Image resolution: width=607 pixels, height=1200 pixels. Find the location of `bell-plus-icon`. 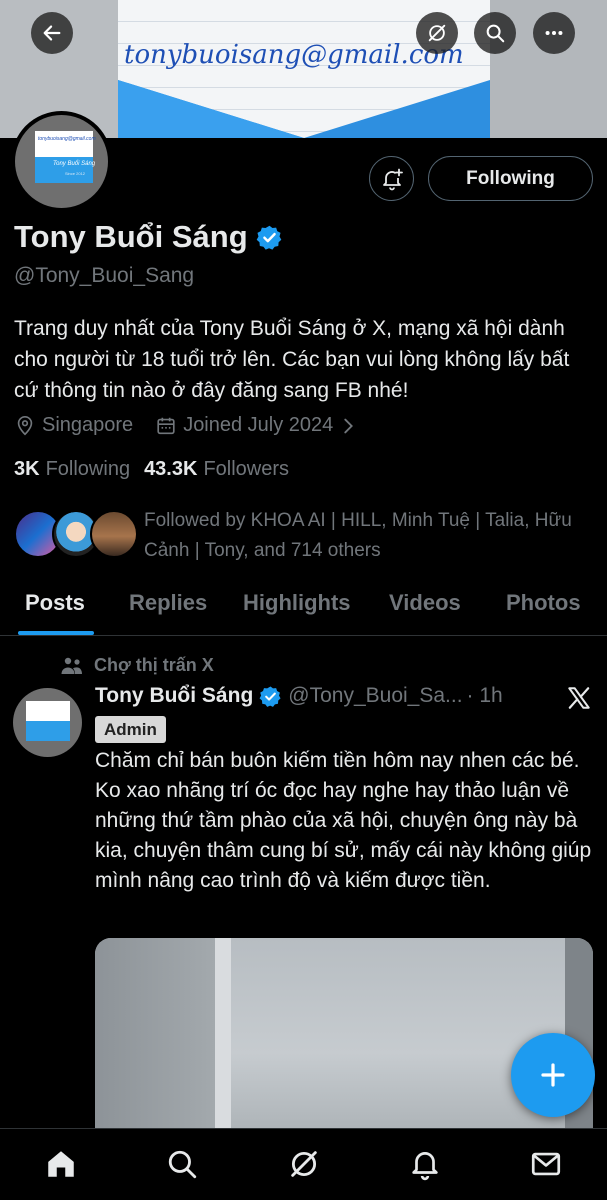

bell-plus-icon is located at coordinates (392, 179).